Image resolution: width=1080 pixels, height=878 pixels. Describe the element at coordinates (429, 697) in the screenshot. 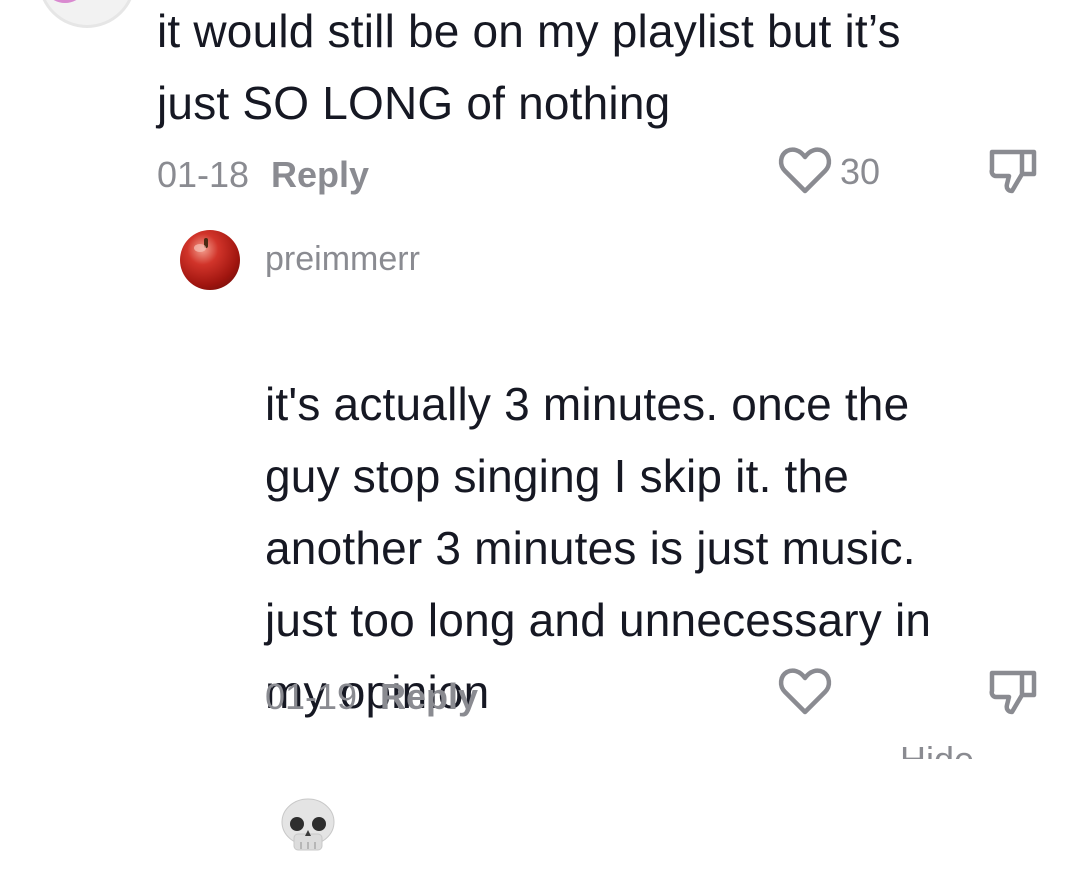

I see `reply-reply-button: Reply` at that location.